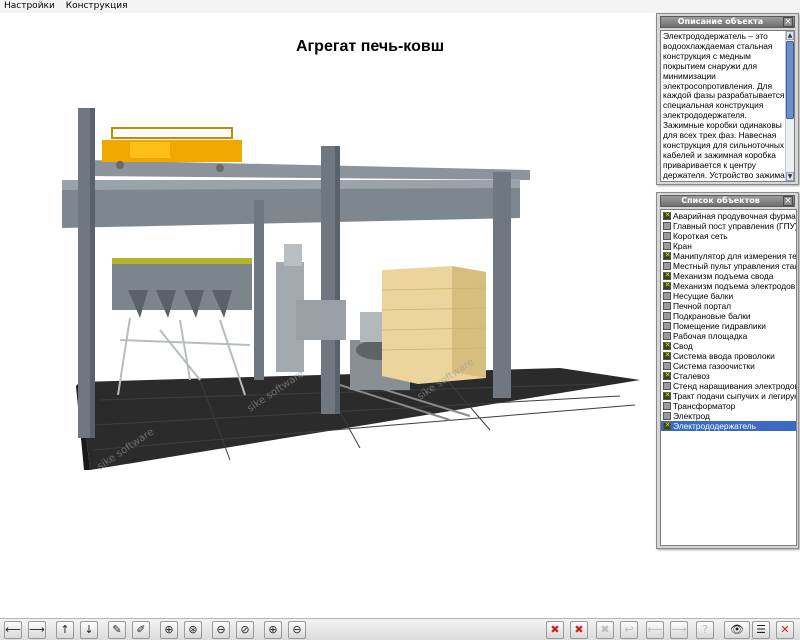  What do you see at coordinates (193, 630) in the screenshot?
I see `rotate-y-icon: ⊛` at bounding box center [193, 630].